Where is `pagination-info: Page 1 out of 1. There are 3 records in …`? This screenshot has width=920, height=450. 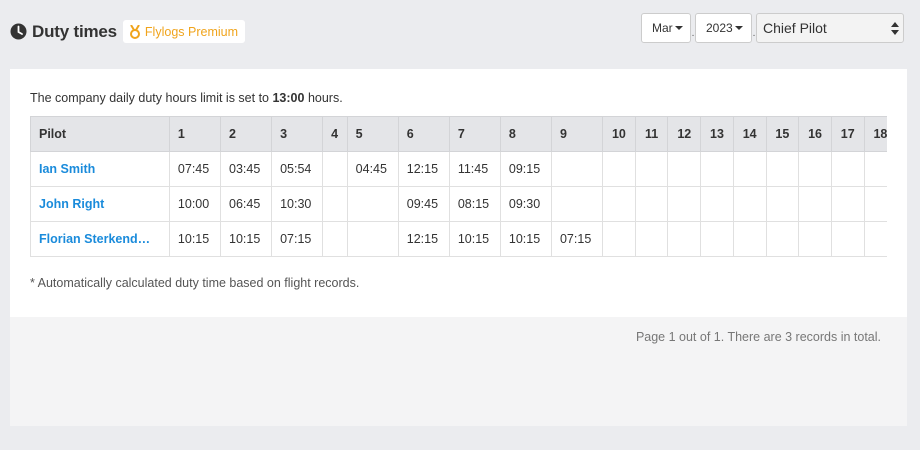
pagination-info: Page 1 out of 1. There are 3 records in … is located at coordinates (758, 337).